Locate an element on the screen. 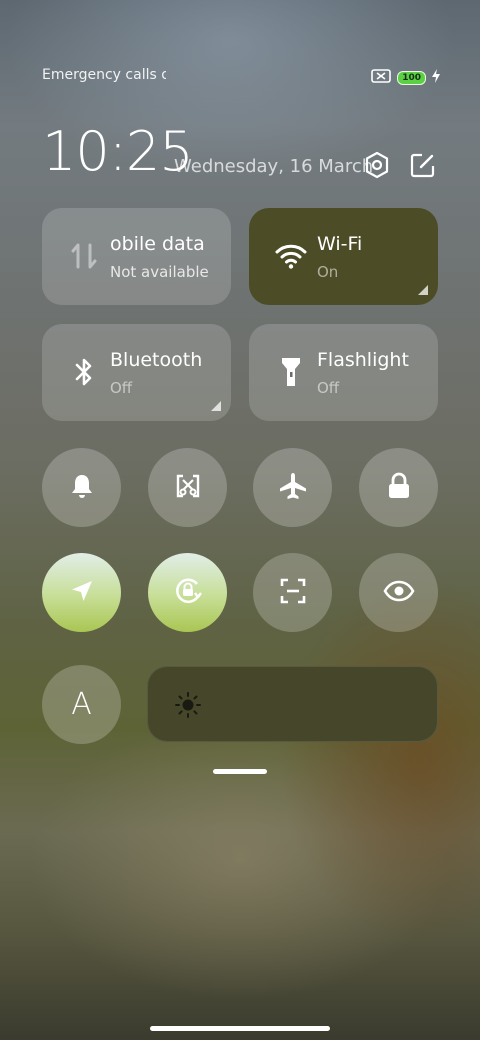 The width and height of the screenshot is (480, 1040). mobile-data-icon is located at coordinates (84, 256).